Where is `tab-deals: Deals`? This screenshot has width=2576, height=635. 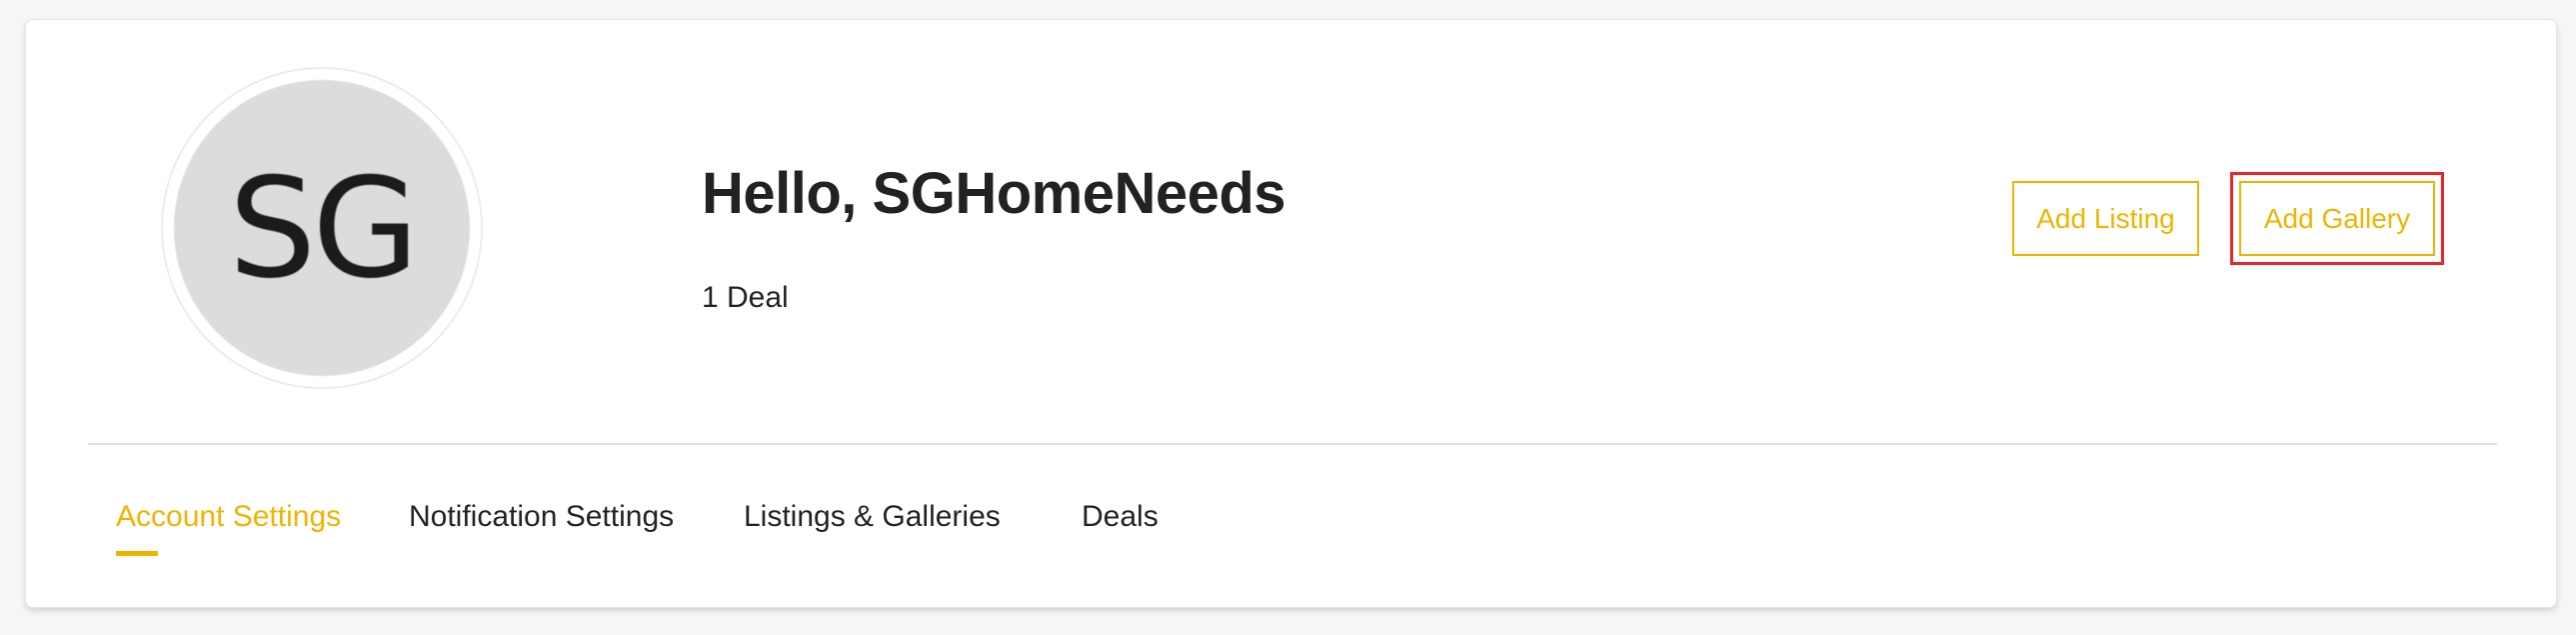 tab-deals: Deals is located at coordinates (1120, 517).